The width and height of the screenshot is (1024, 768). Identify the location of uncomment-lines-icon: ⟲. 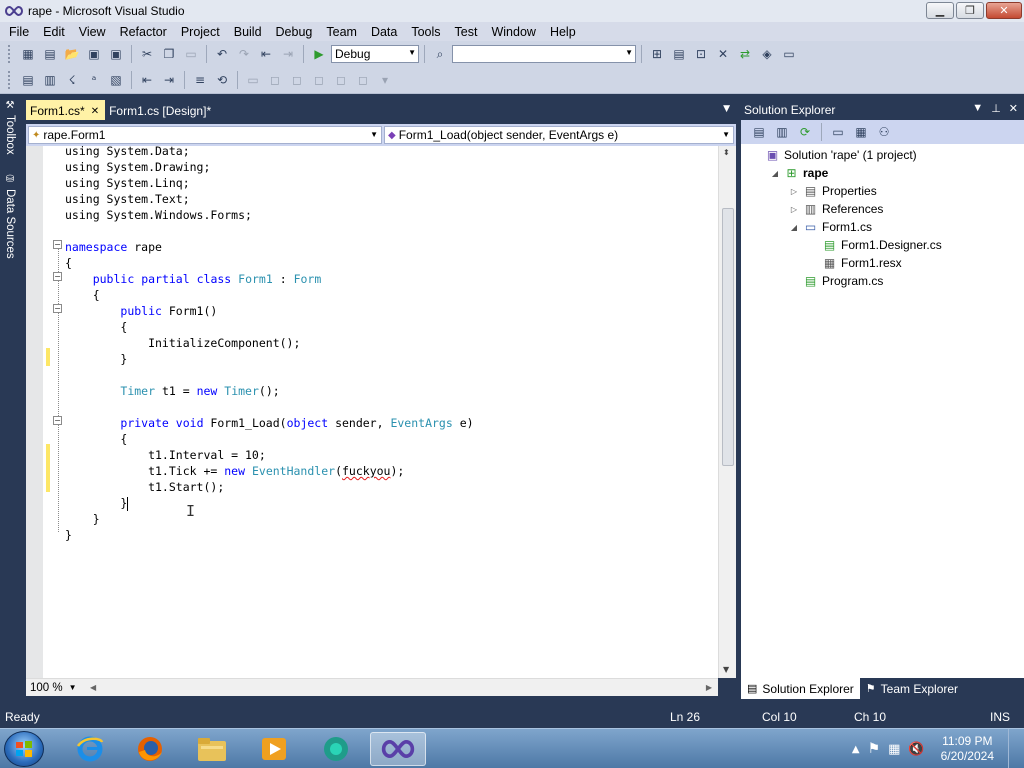
(222, 80).